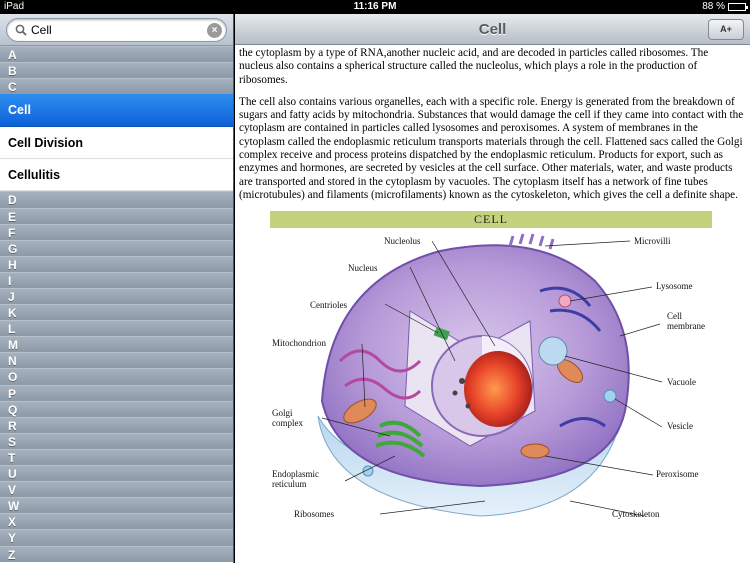  I want to click on section-header-p: P, so click(116, 392).